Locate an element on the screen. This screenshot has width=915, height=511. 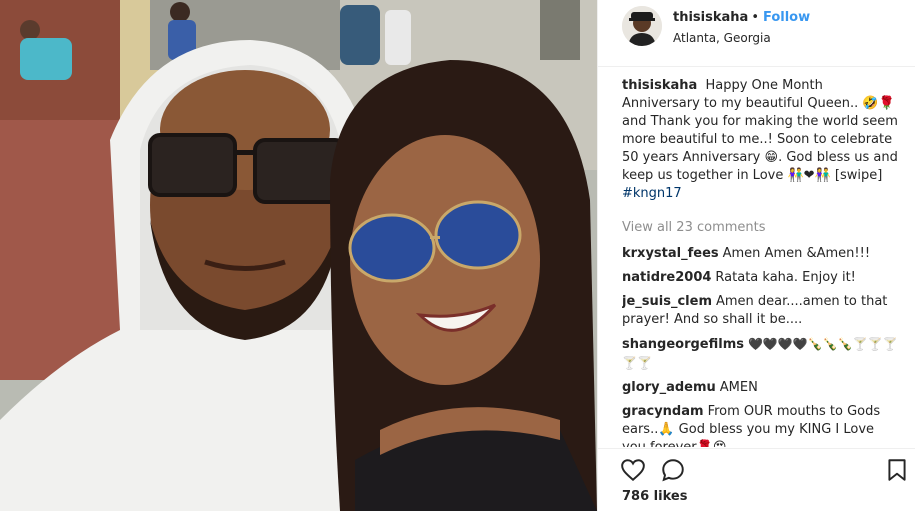
bookmark-icon is located at coordinates (897, 470).